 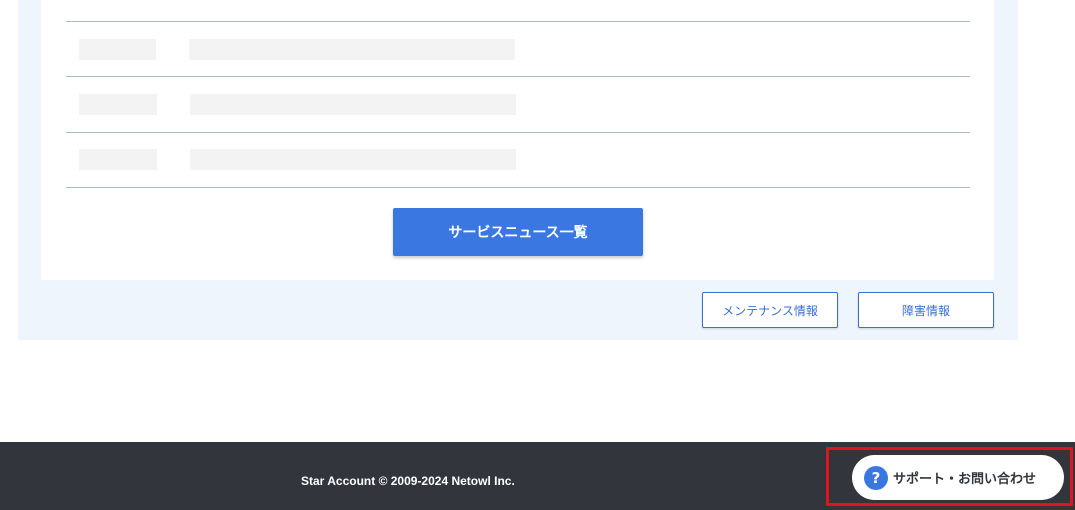 I want to click on question-circle-icon: ?, so click(x=876, y=477).